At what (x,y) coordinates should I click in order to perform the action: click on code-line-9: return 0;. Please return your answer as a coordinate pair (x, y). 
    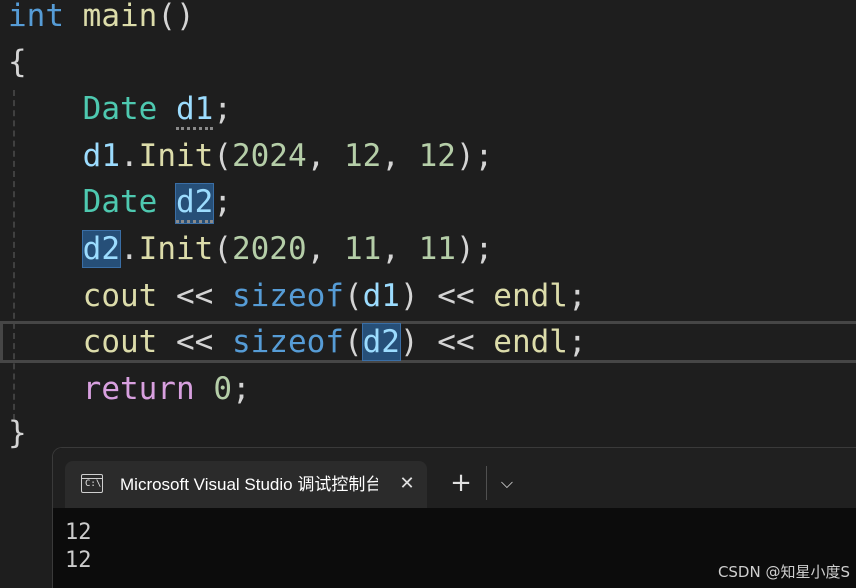
    Looking at the image, I should click on (129, 389).